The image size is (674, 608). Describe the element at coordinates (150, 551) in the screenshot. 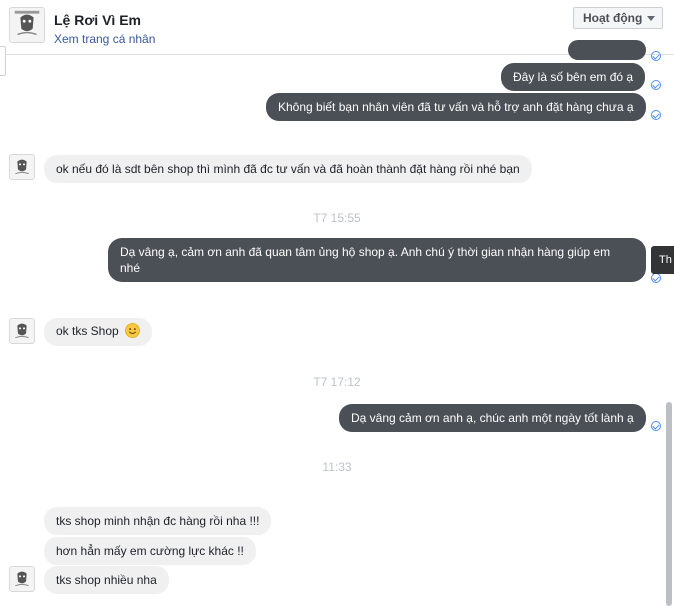

I see `incoming-message: hơn hẳn mấy em cường lực khác !!` at that location.